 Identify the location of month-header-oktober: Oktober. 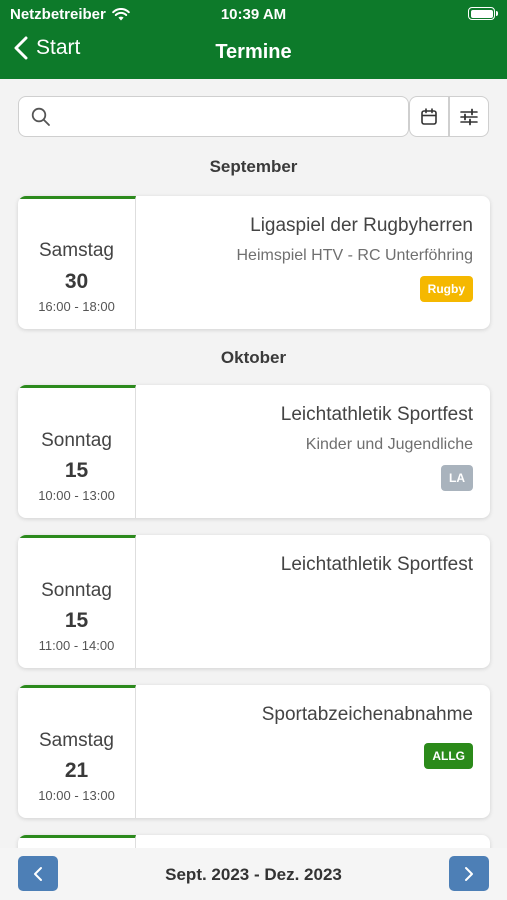
(253, 357).